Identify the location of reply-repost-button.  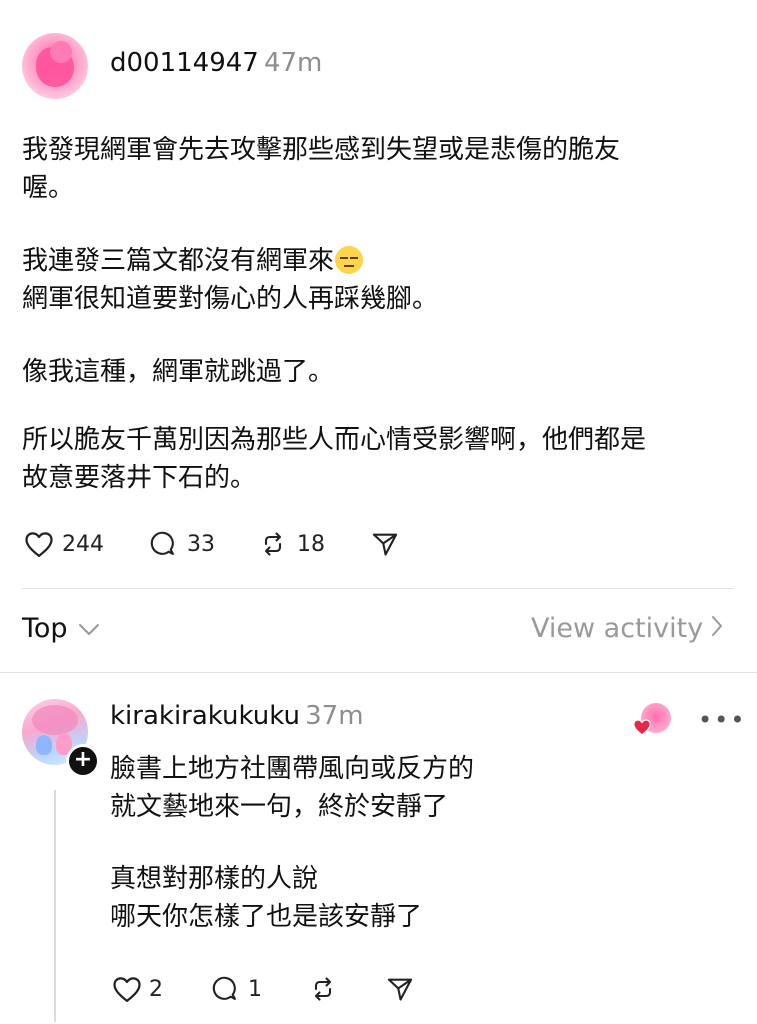
(323, 989).